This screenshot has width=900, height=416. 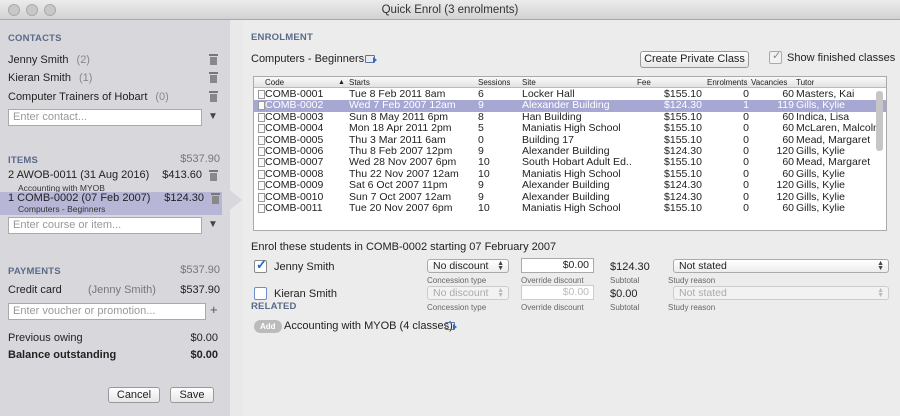 I want to click on cell-tutor: Mead, Margaret, so click(x=833, y=163).